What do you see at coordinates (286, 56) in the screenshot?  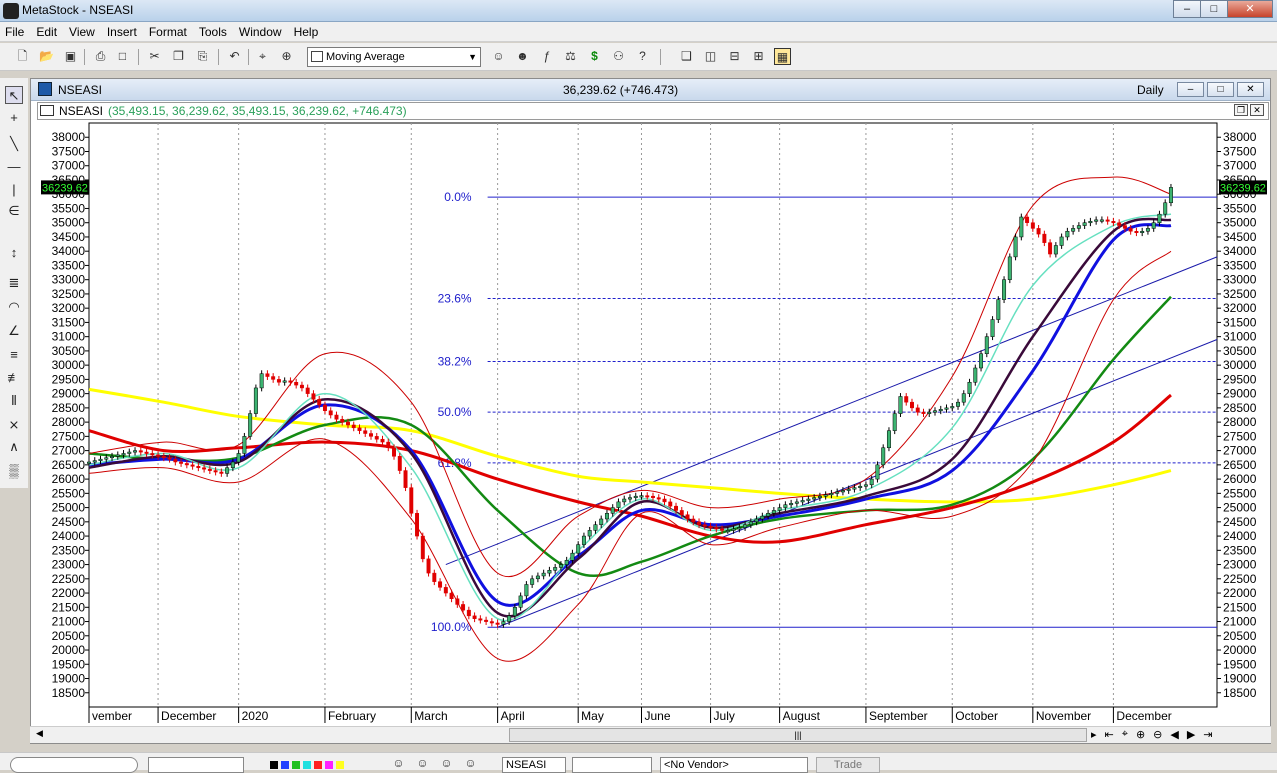 I see `zoom-icon: ⊕` at bounding box center [286, 56].